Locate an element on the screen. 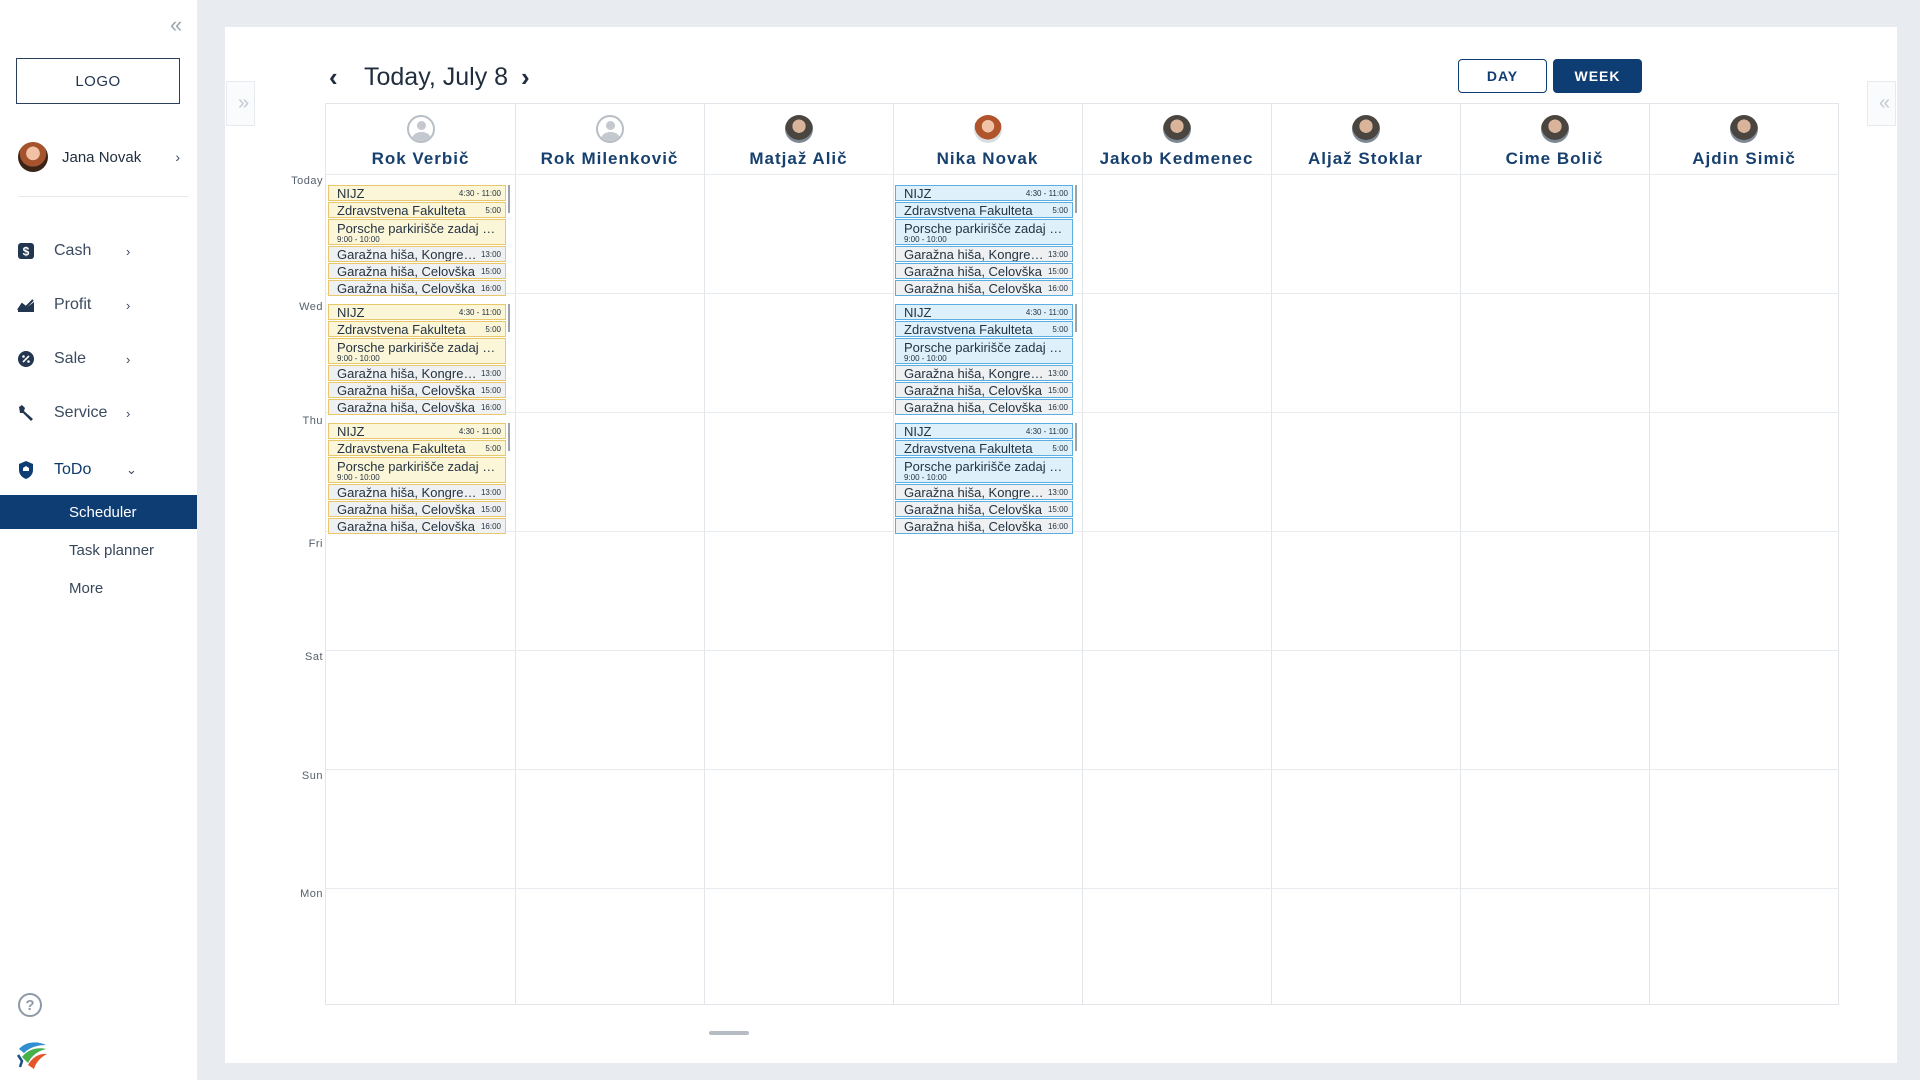  resource-header: Rok Verbič is located at coordinates (420, 139).